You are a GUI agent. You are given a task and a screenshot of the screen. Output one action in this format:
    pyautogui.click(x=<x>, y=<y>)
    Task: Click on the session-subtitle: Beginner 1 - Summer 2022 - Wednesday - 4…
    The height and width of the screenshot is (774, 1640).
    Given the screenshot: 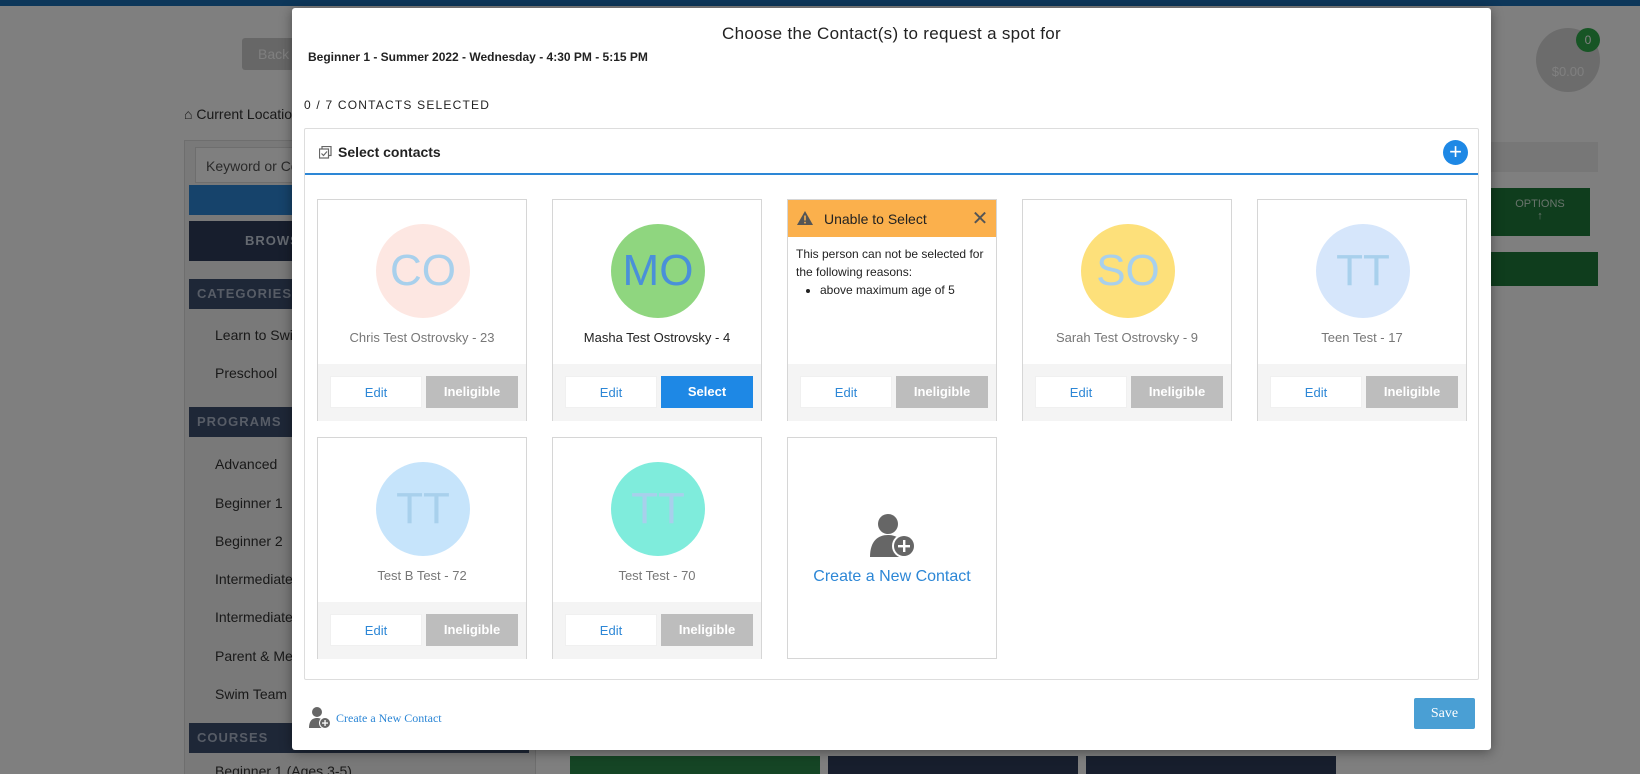 What is the action you would take?
    pyautogui.click(x=478, y=57)
    